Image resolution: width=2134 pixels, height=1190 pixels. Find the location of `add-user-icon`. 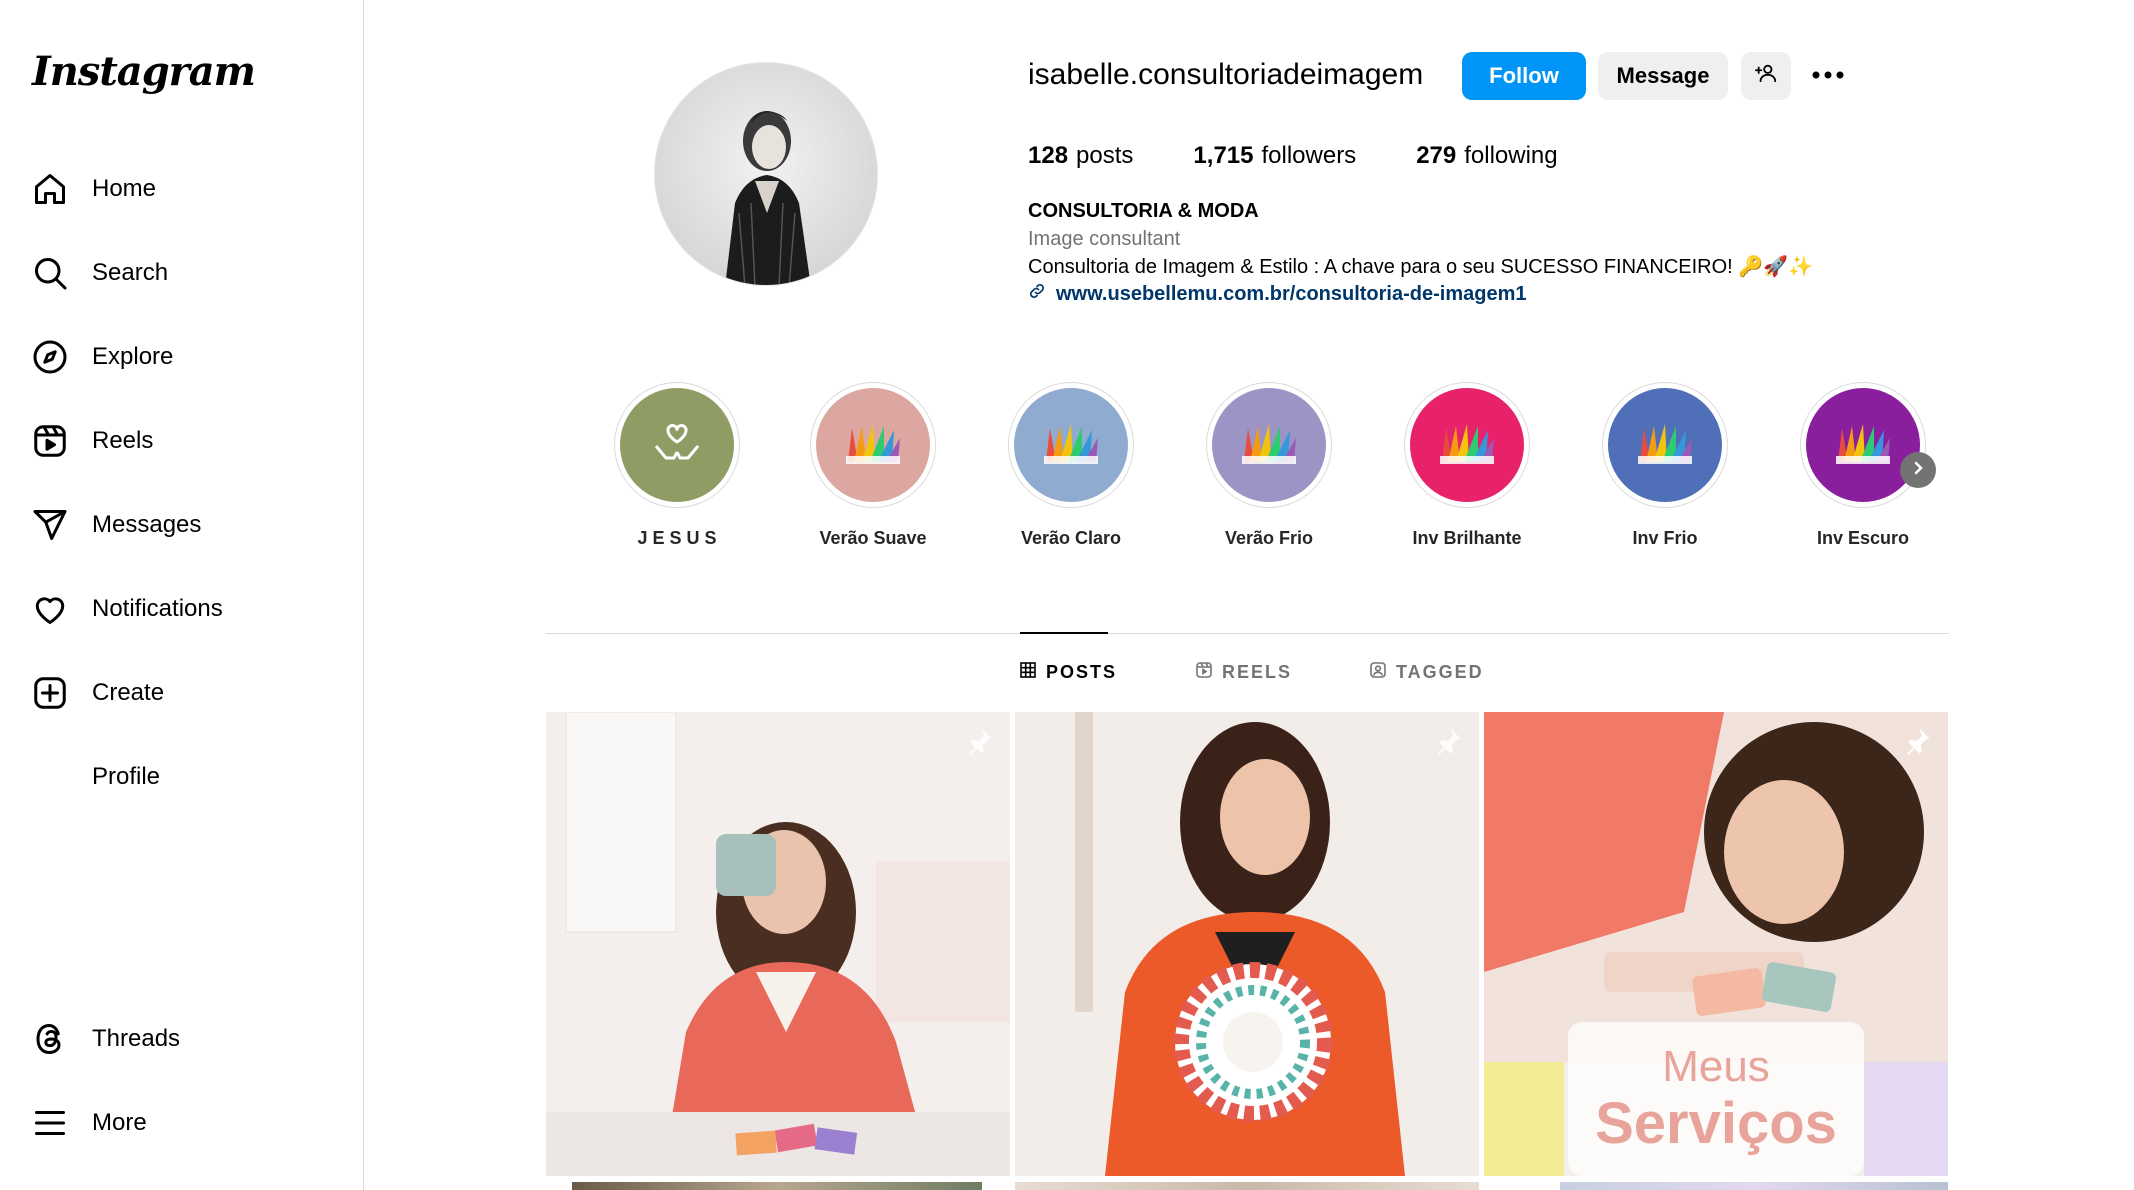

add-user-icon is located at coordinates (1766, 76).